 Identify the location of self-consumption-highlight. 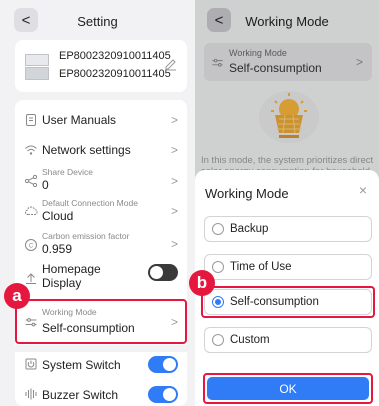
(288, 302).